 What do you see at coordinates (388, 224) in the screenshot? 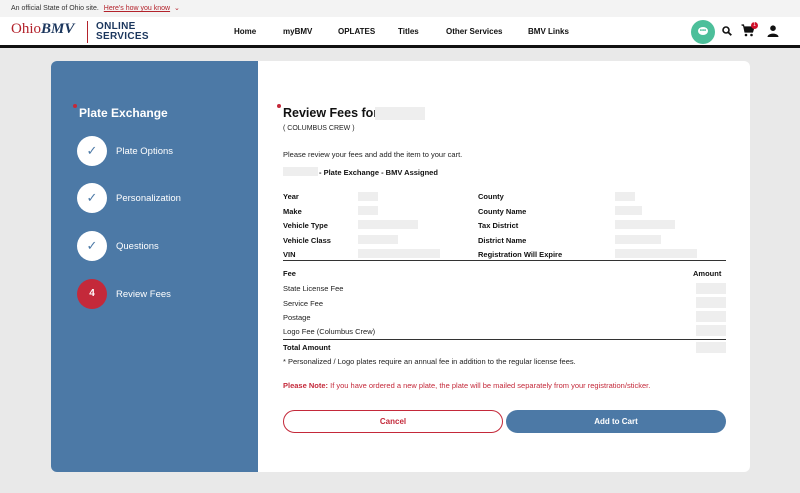
I see `value-vehicle-type-redacted` at bounding box center [388, 224].